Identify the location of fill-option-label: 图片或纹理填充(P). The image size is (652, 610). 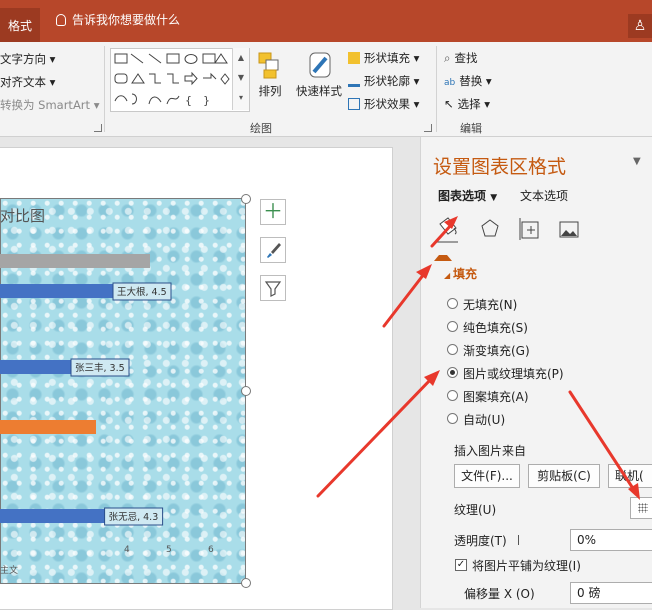
(513, 373).